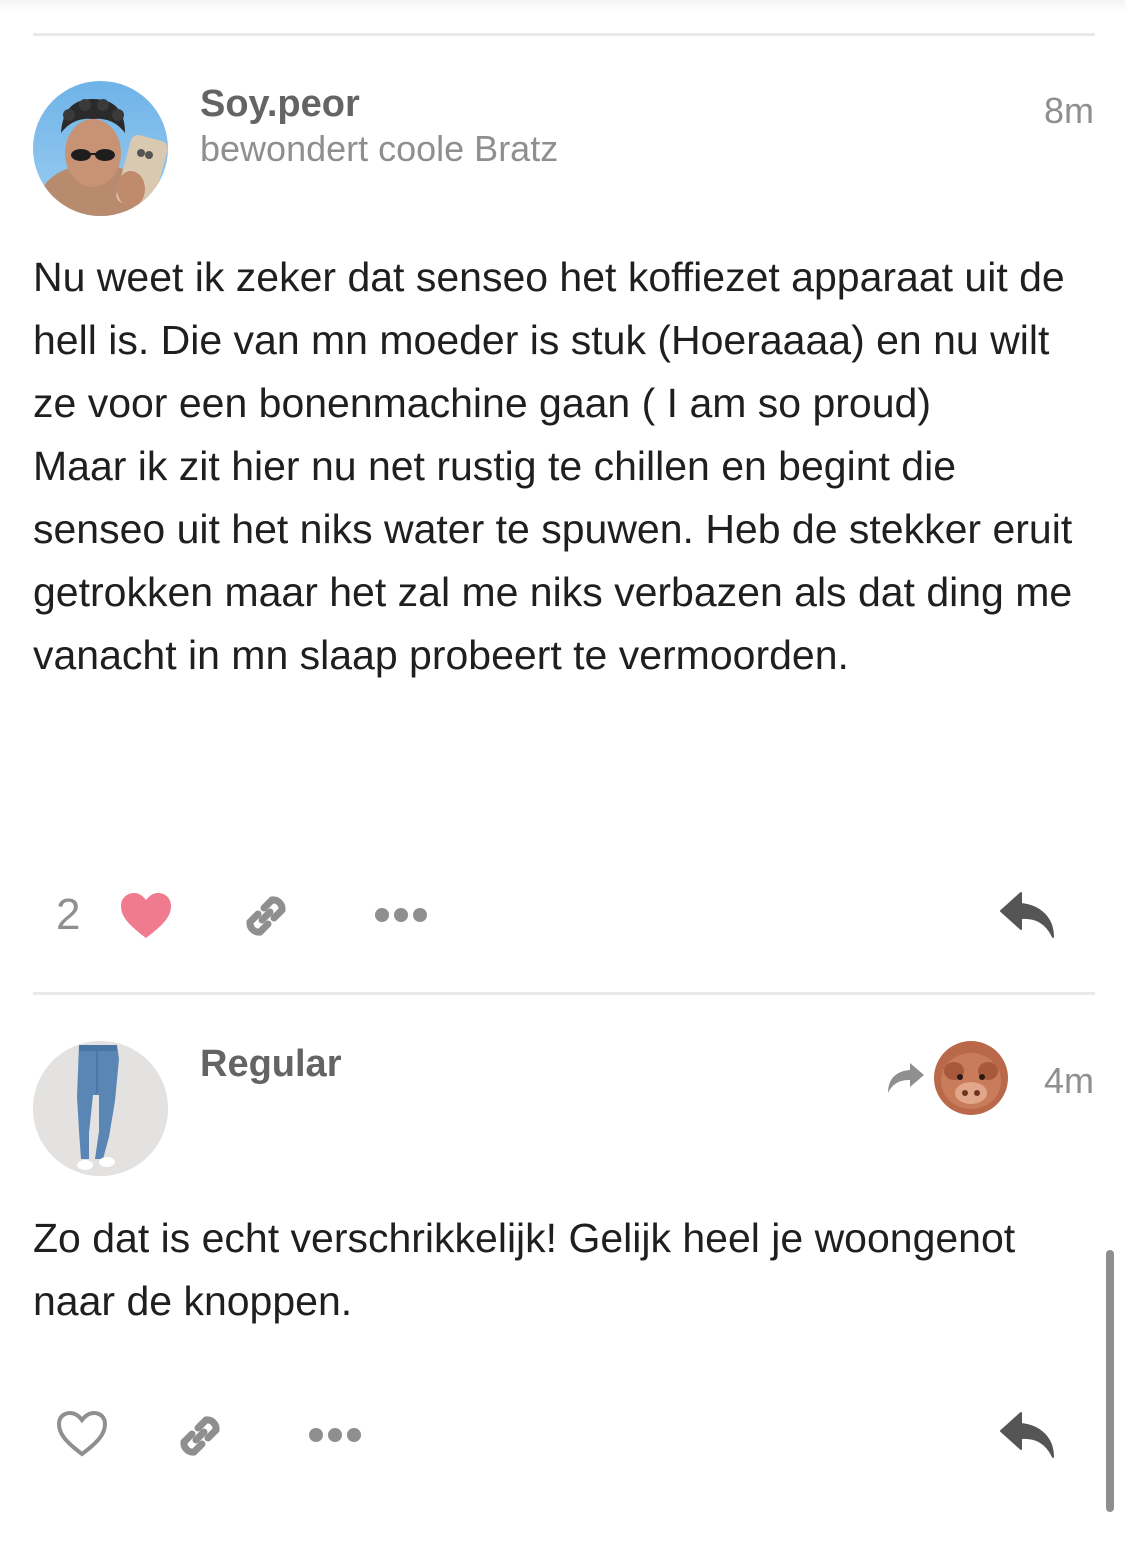 Image resolution: width=1125 pixels, height=1552 pixels. I want to click on user-avatar-jeans, so click(100, 1108).